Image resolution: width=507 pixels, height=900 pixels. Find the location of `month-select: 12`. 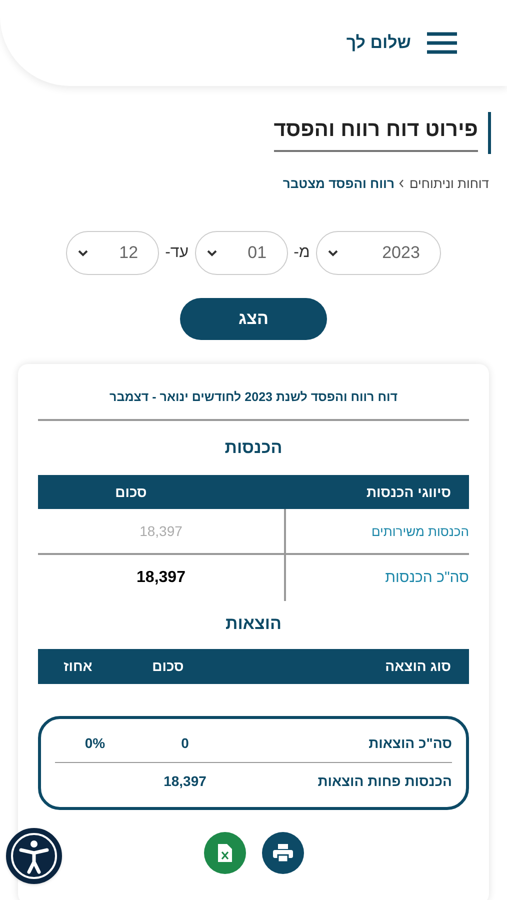

month-select: 12 is located at coordinates (113, 253).